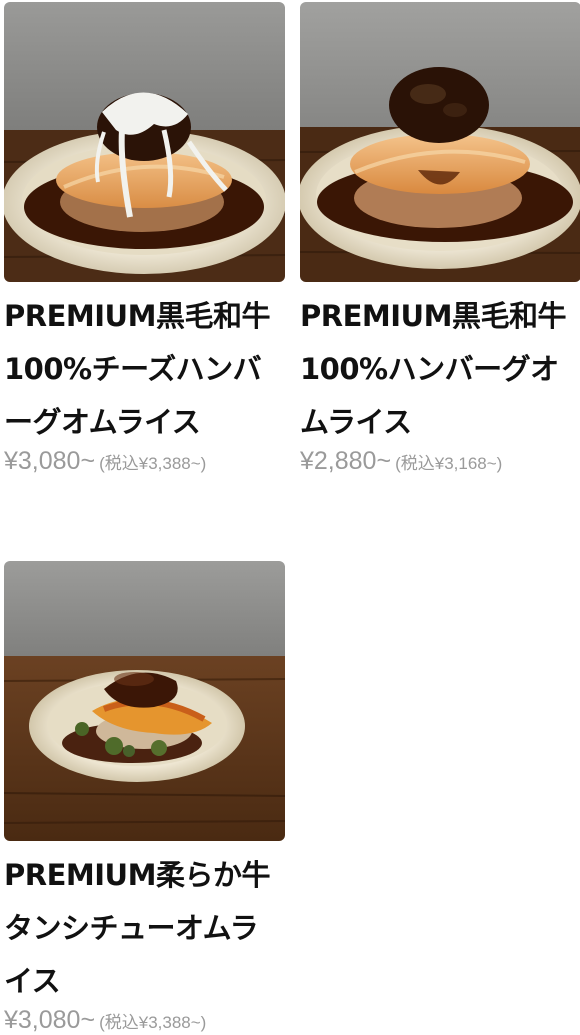 This screenshot has height=1035, width=580. I want to click on menu-item-price: ¥2,880~, so click(346, 461).